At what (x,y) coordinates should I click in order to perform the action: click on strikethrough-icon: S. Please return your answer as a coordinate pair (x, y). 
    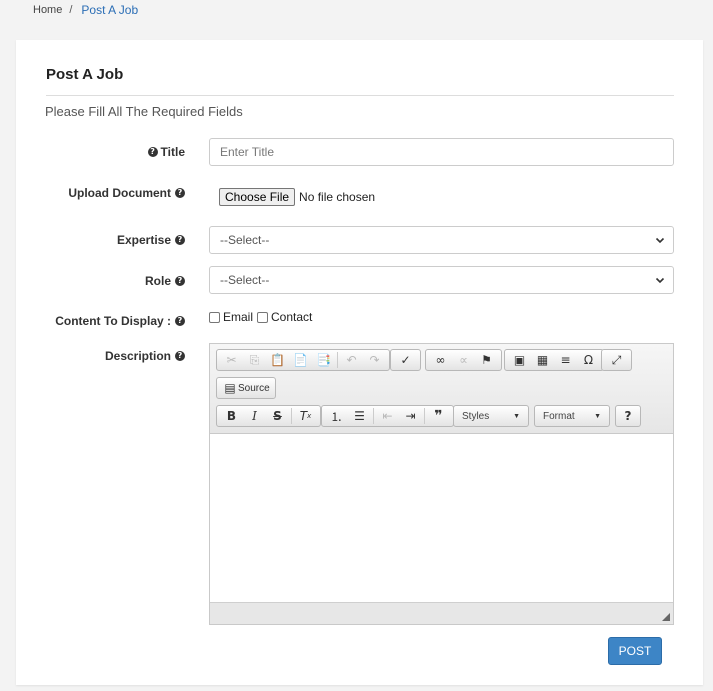
    Looking at the image, I should click on (277, 416).